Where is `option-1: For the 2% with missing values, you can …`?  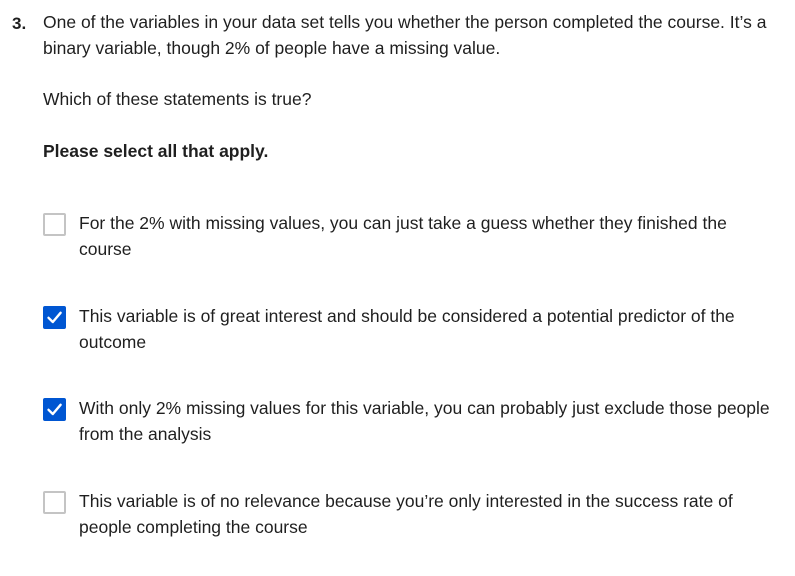
option-1: For the 2% with missing values, you can … is located at coordinates (408, 236).